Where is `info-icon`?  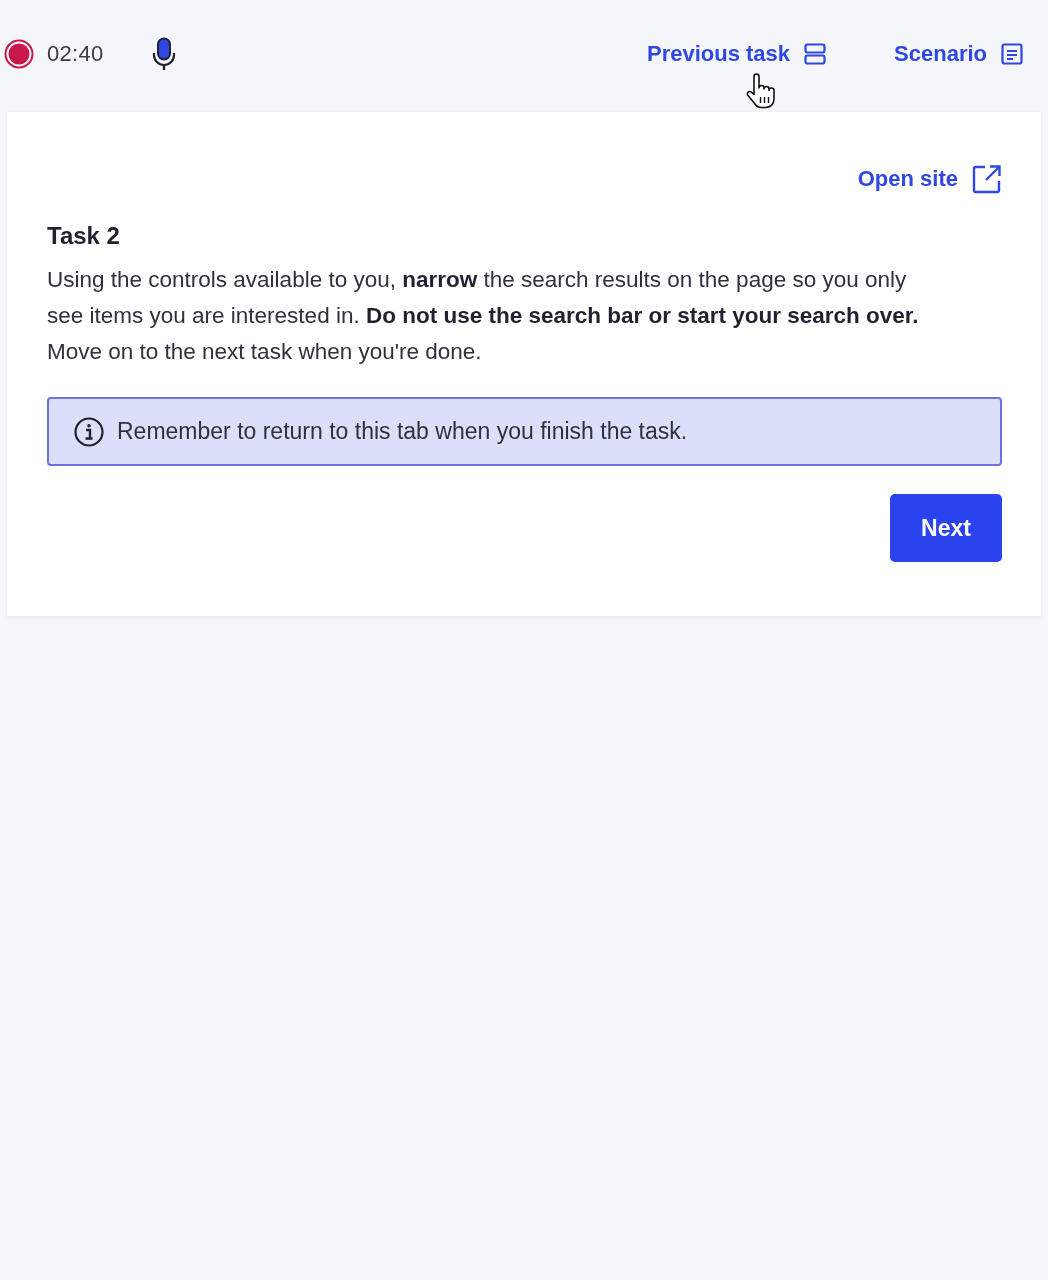
info-icon is located at coordinates (89, 431).